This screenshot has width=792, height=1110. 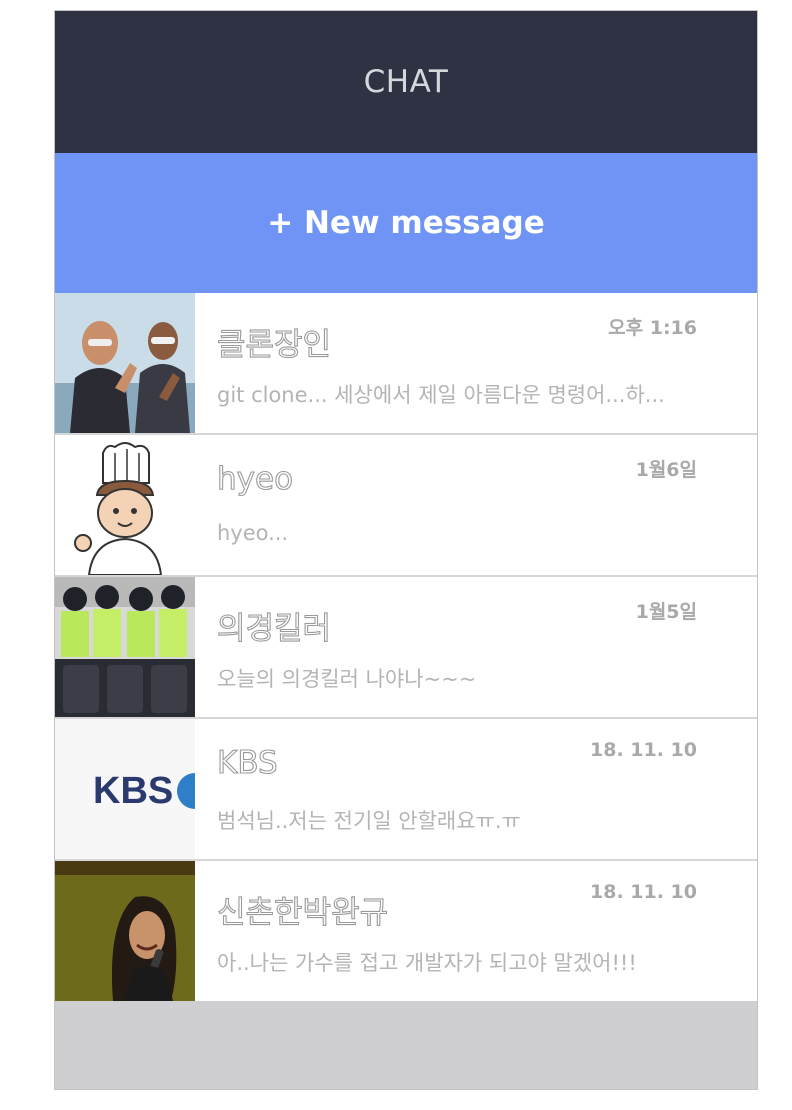 What do you see at coordinates (652, 328) in the screenshot?
I see `chat-timestamp: 오후 1:16` at bounding box center [652, 328].